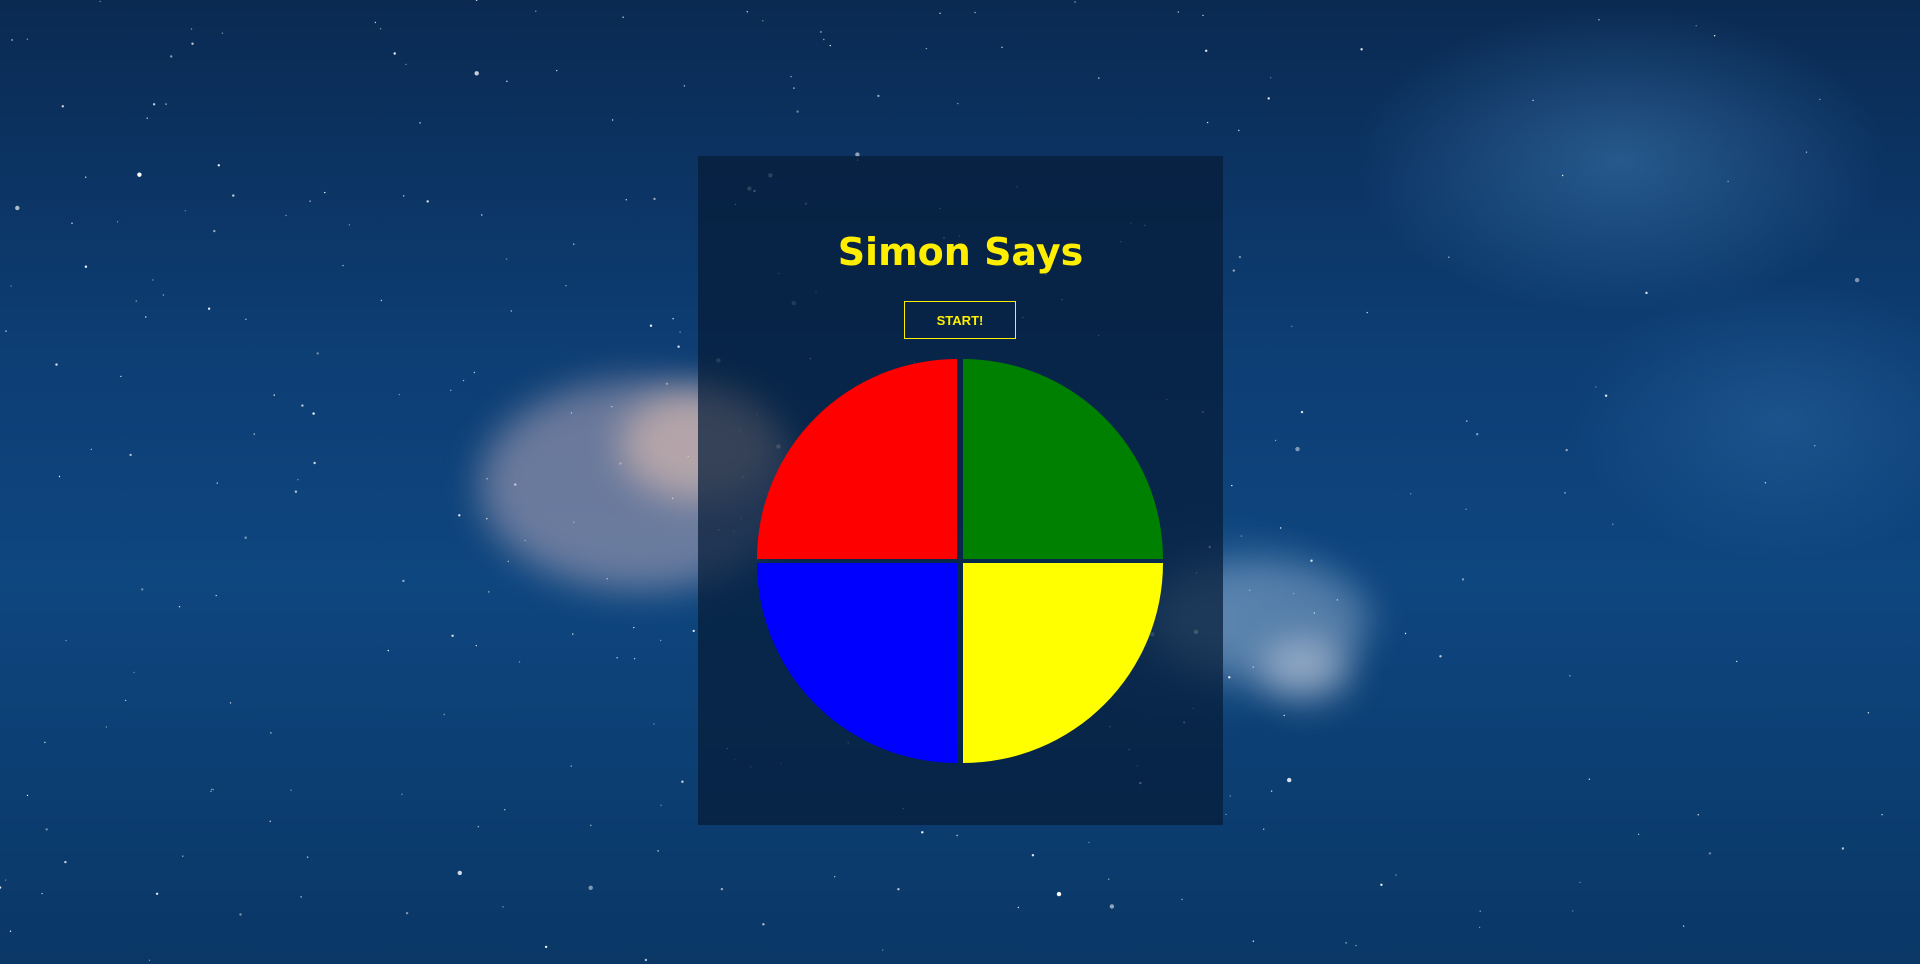 This screenshot has width=1920, height=964. What do you see at coordinates (960, 320) in the screenshot?
I see `start-button: START!` at bounding box center [960, 320].